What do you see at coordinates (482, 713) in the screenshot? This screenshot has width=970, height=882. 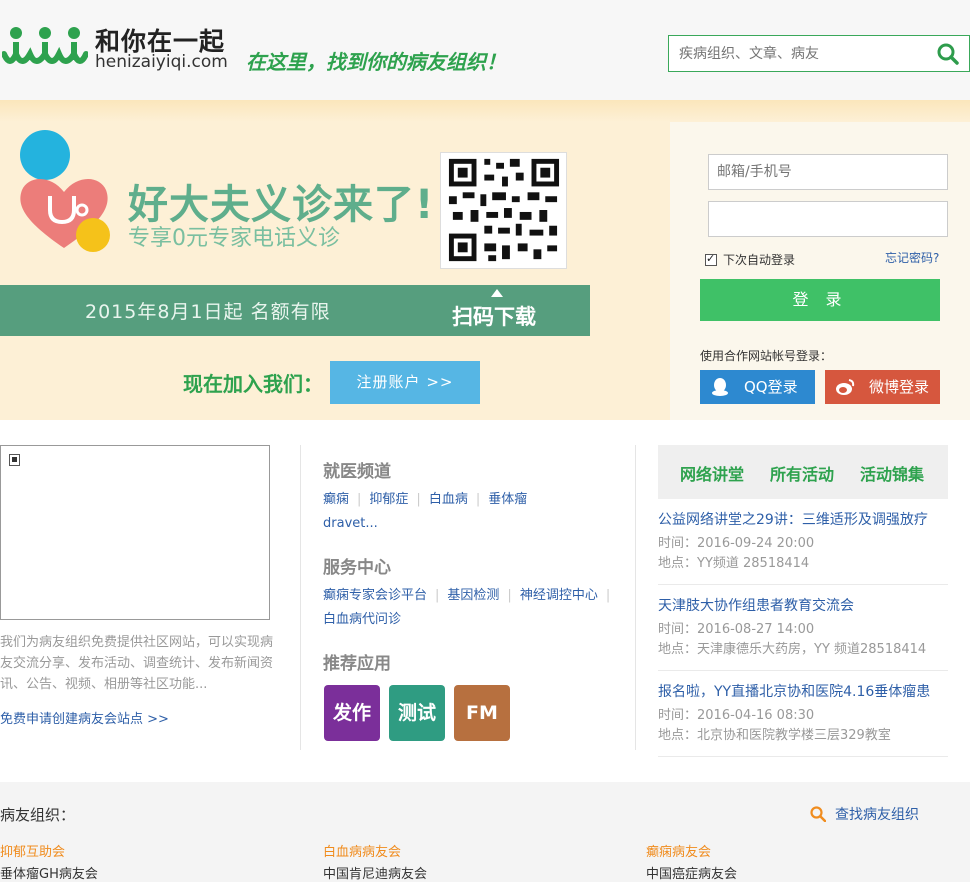 I see `app-fm-icon: FM` at bounding box center [482, 713].